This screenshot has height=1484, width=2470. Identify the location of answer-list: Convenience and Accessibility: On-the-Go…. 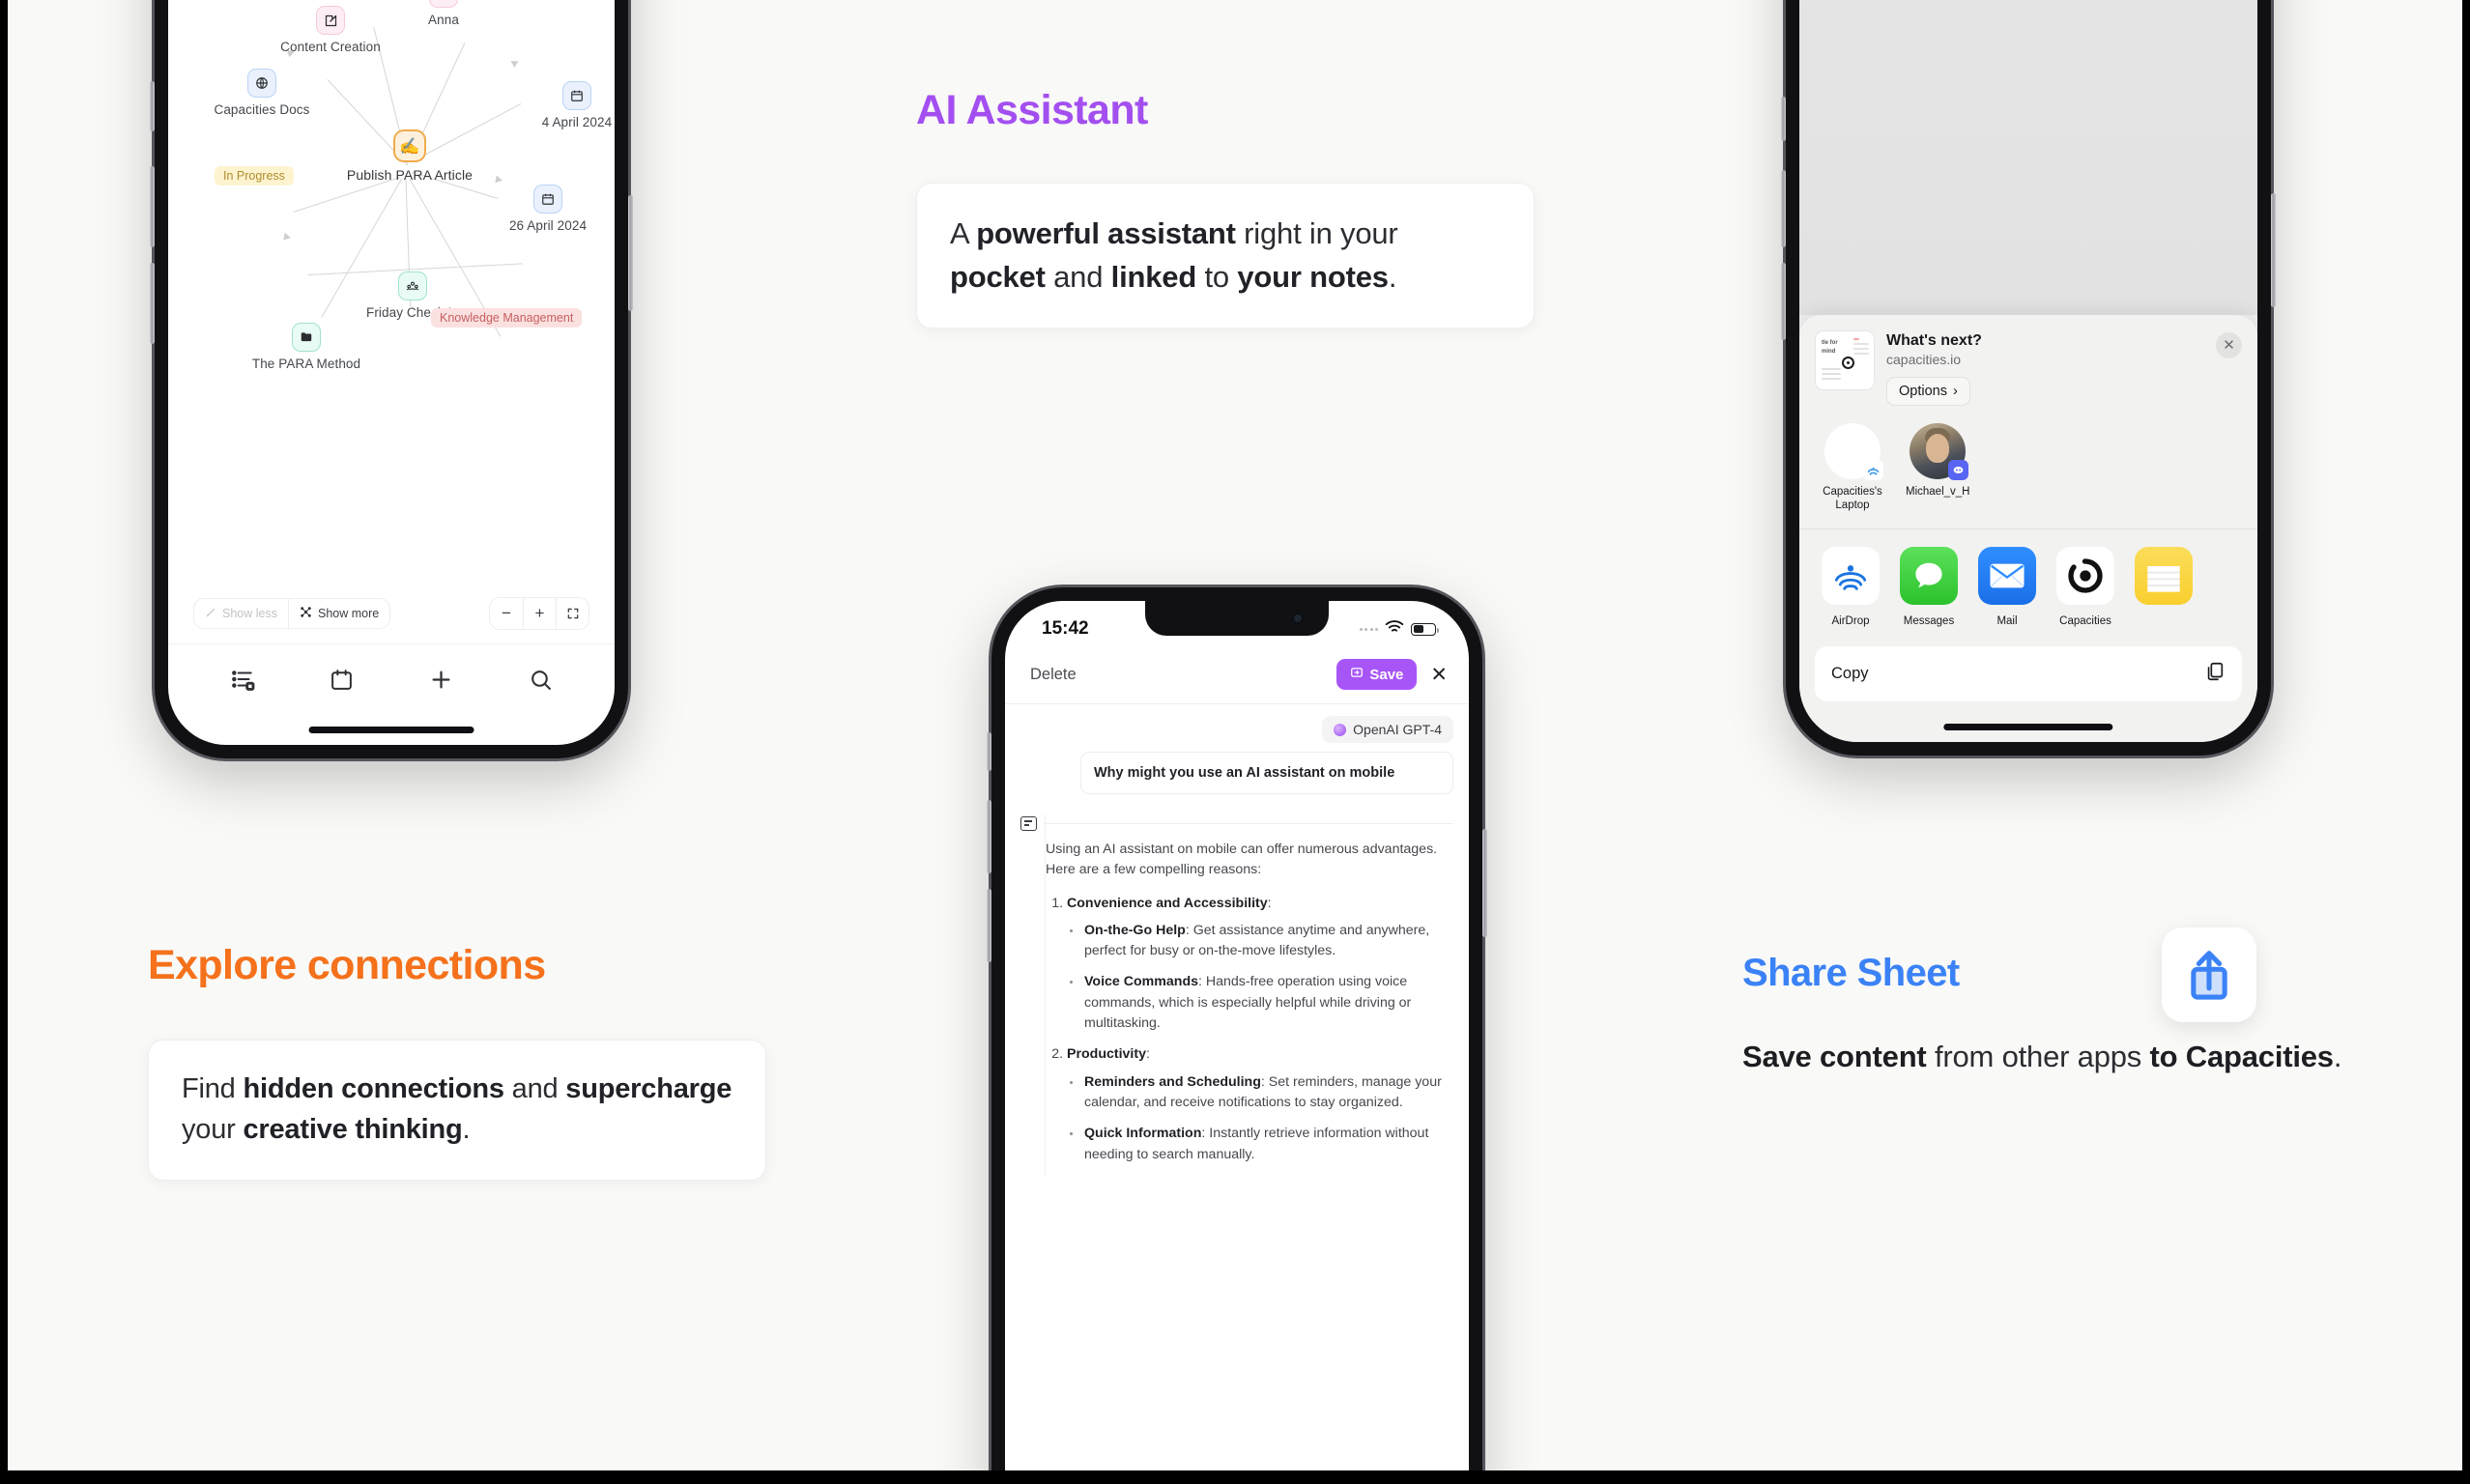
(1260, 1029).